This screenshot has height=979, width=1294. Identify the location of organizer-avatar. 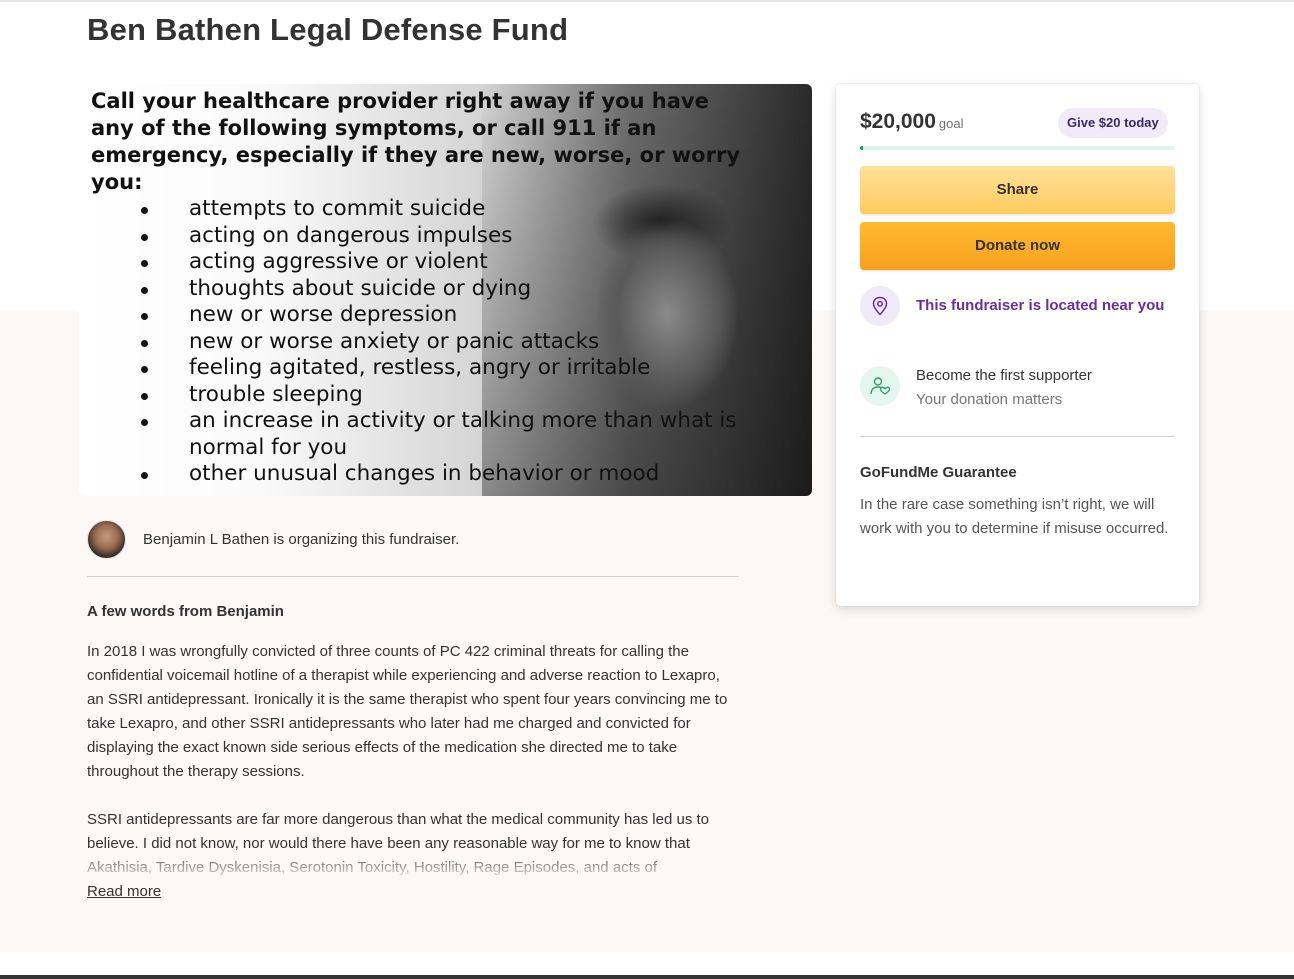
(106, 539).